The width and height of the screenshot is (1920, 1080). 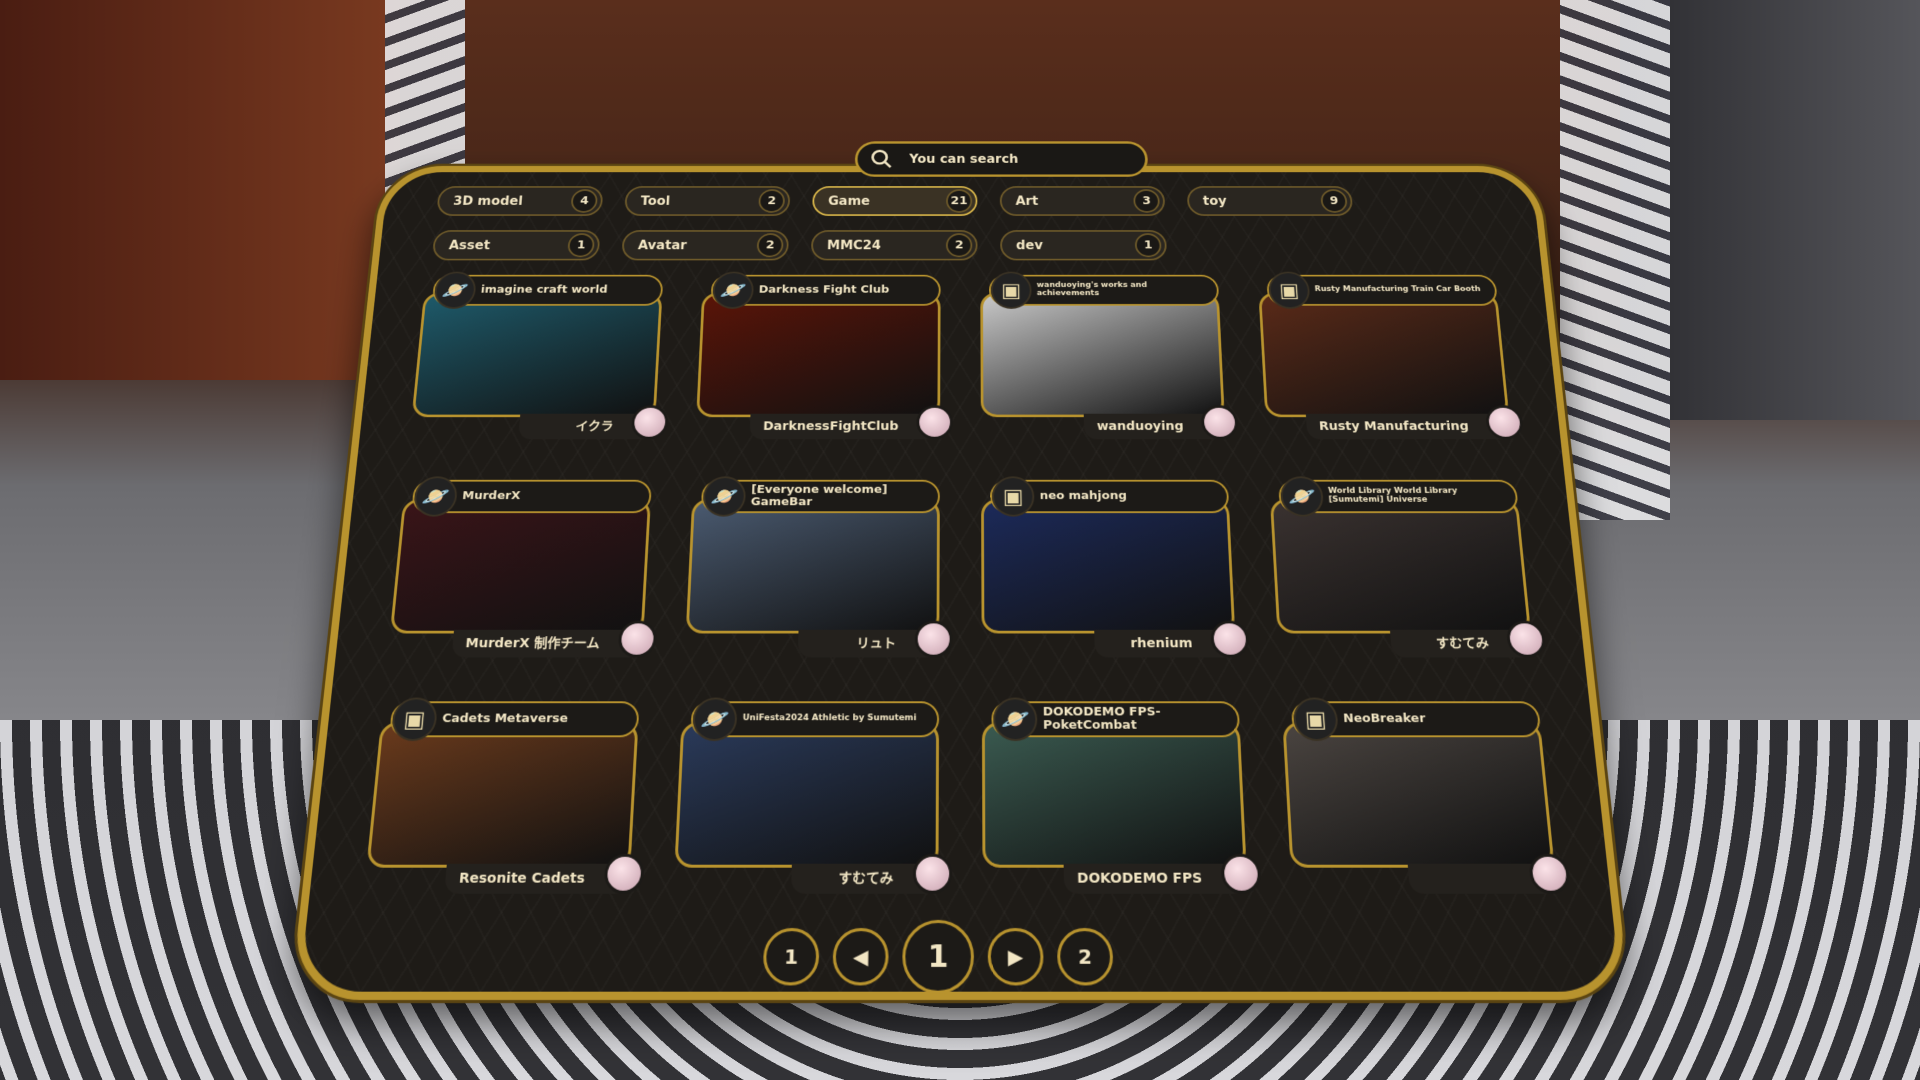 I want to click on author-name: MurderX 制作チーム, so click(x=547, y=643).